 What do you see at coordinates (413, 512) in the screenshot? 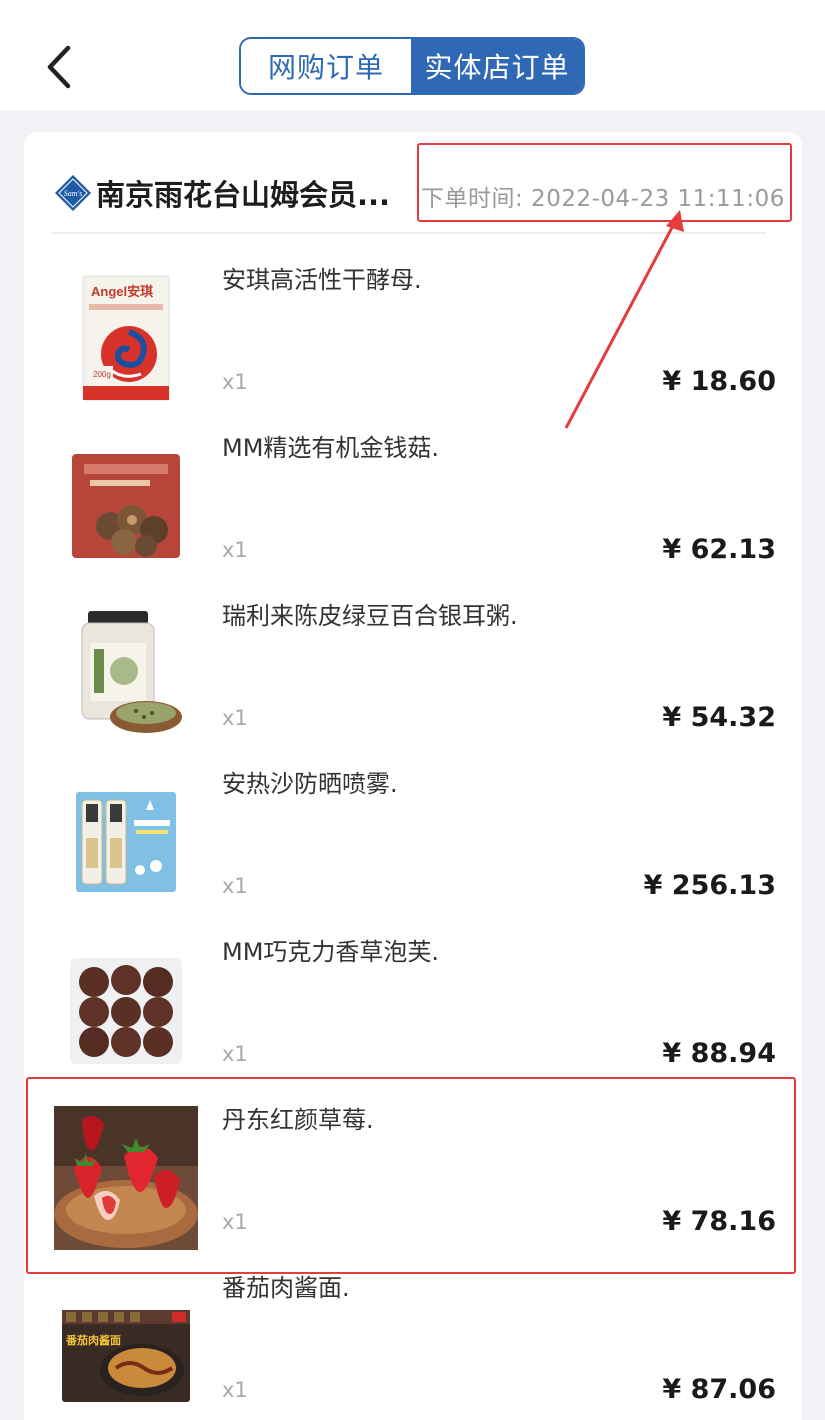
I see `list-item: MM精选有机金钱菇. x1 ¥ 62.13` at bounding box center [413, 512].